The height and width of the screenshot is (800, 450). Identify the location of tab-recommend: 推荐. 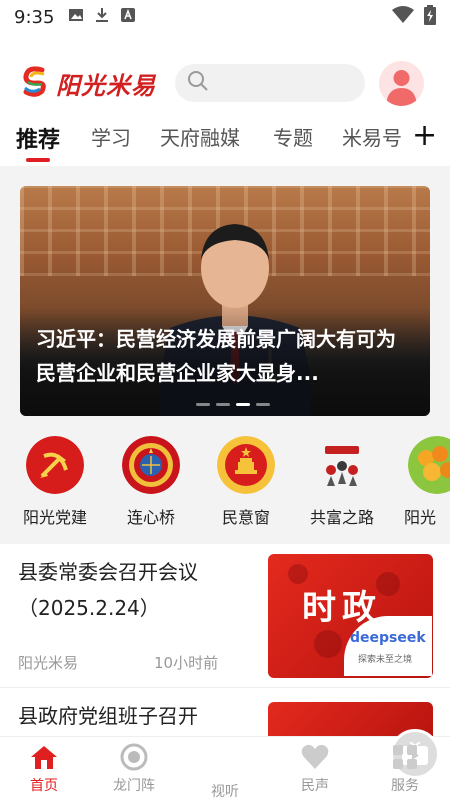
(38, 138).